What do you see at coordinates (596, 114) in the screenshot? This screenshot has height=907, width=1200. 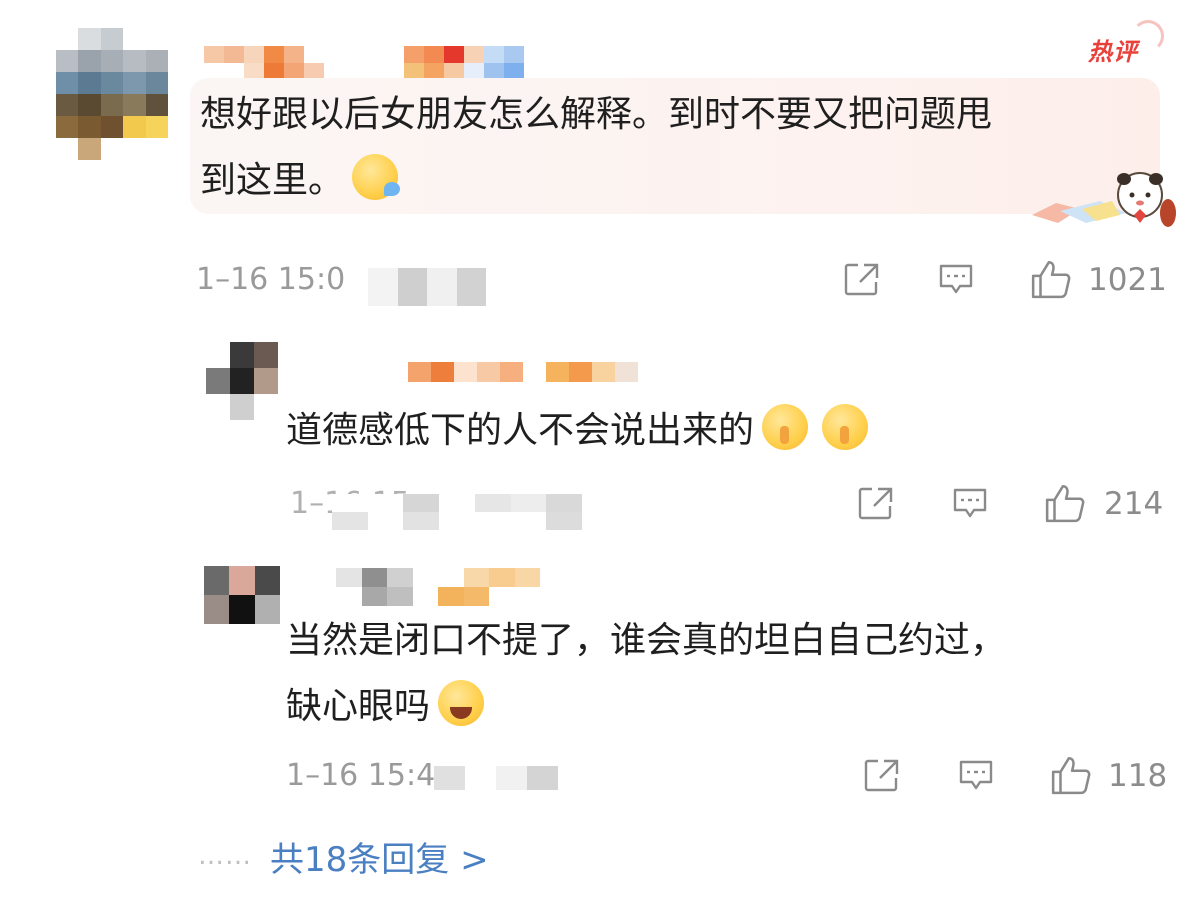 I see `comment-line: 想好跟以后女朋友怎么解释。到时不要又把问题甩` at bounding box center [596, 114].